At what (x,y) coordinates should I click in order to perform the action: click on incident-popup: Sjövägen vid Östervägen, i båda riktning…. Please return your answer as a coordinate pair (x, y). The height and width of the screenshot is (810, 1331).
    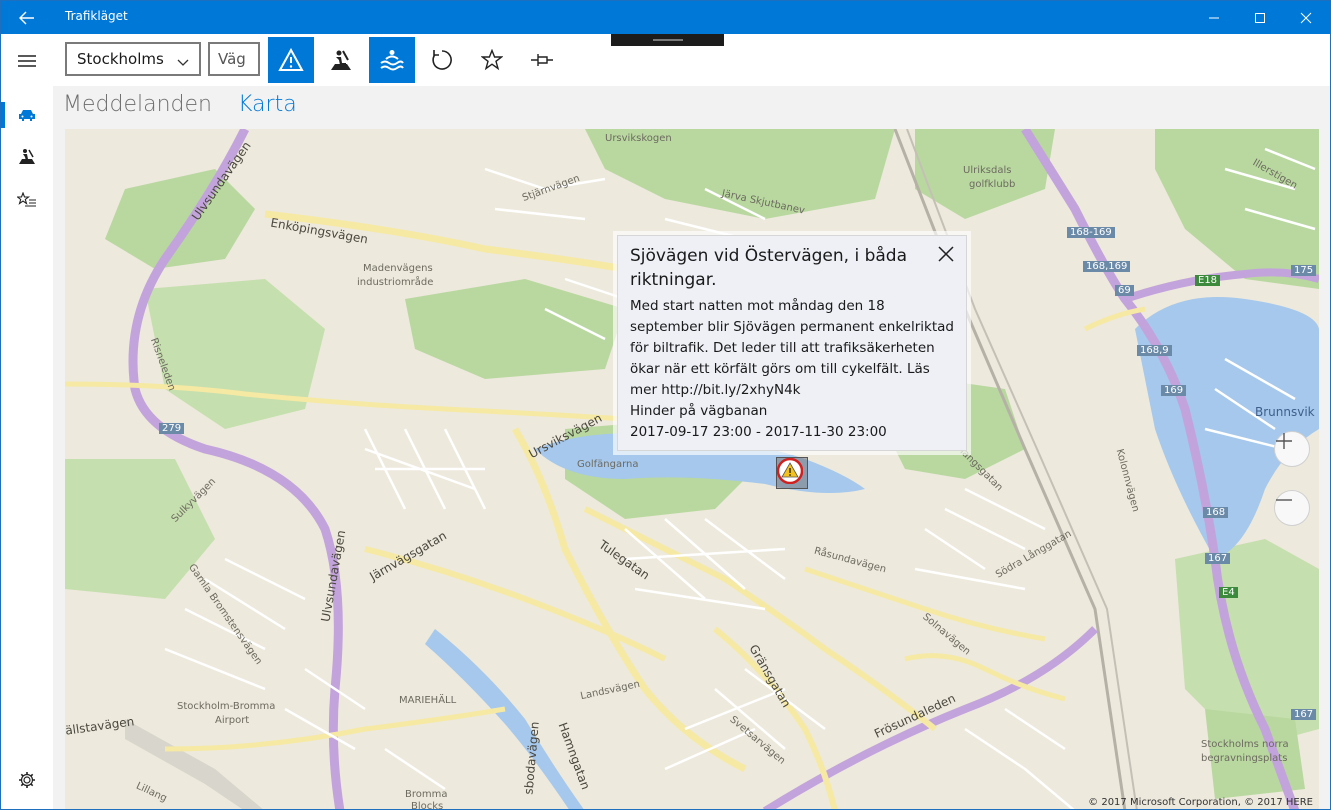
    Looking at the image, I should click on (792, 343).